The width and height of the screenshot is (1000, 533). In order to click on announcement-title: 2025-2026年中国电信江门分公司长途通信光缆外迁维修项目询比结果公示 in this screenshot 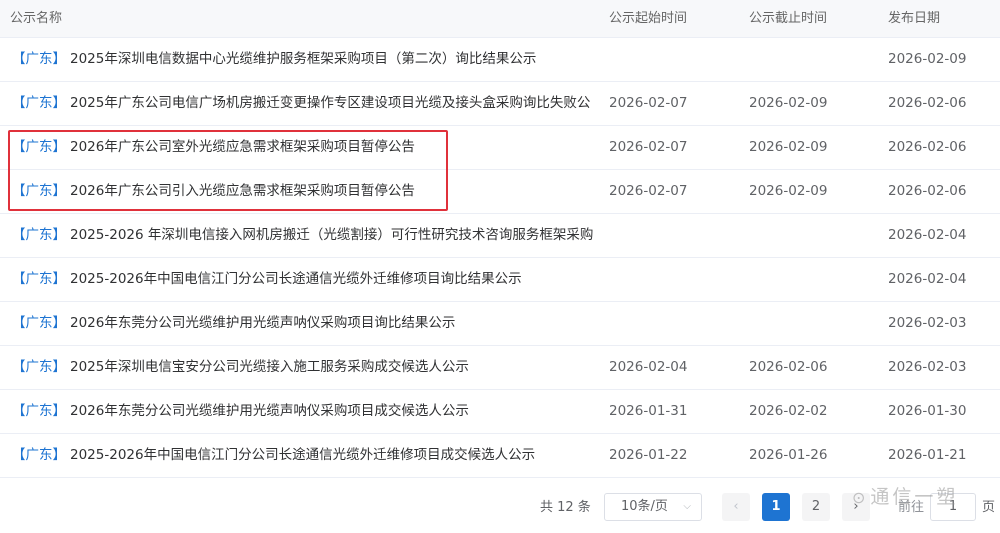, I will do `click(296, 279)`.